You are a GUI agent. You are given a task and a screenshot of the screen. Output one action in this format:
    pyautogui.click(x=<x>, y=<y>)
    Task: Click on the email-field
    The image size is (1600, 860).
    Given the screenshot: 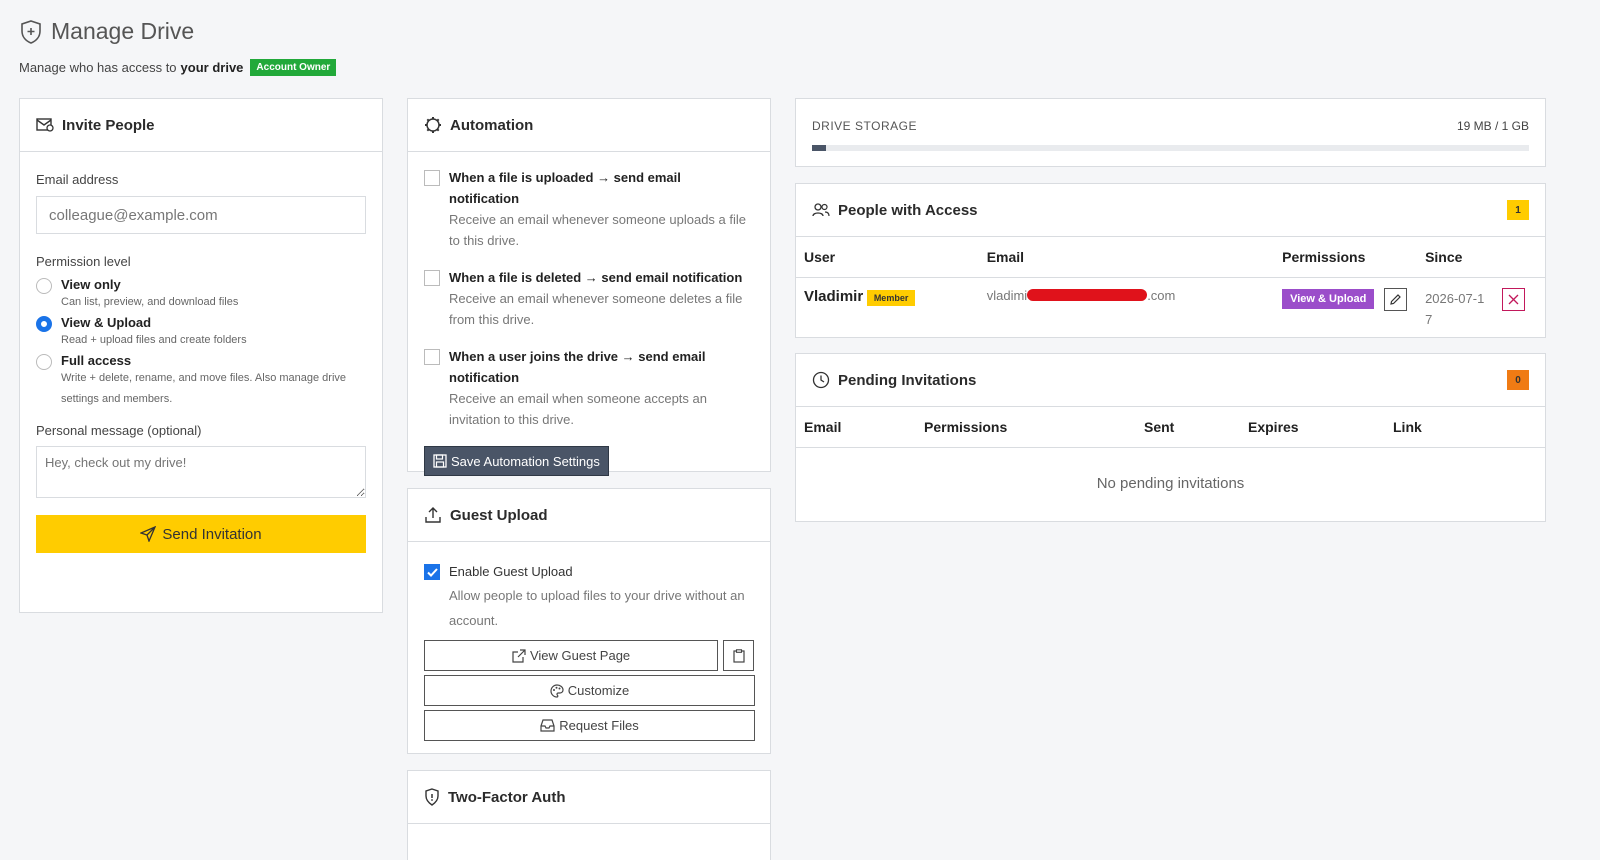 What is the action you would take?
    pyautogui.click(x=201, y=215)
    